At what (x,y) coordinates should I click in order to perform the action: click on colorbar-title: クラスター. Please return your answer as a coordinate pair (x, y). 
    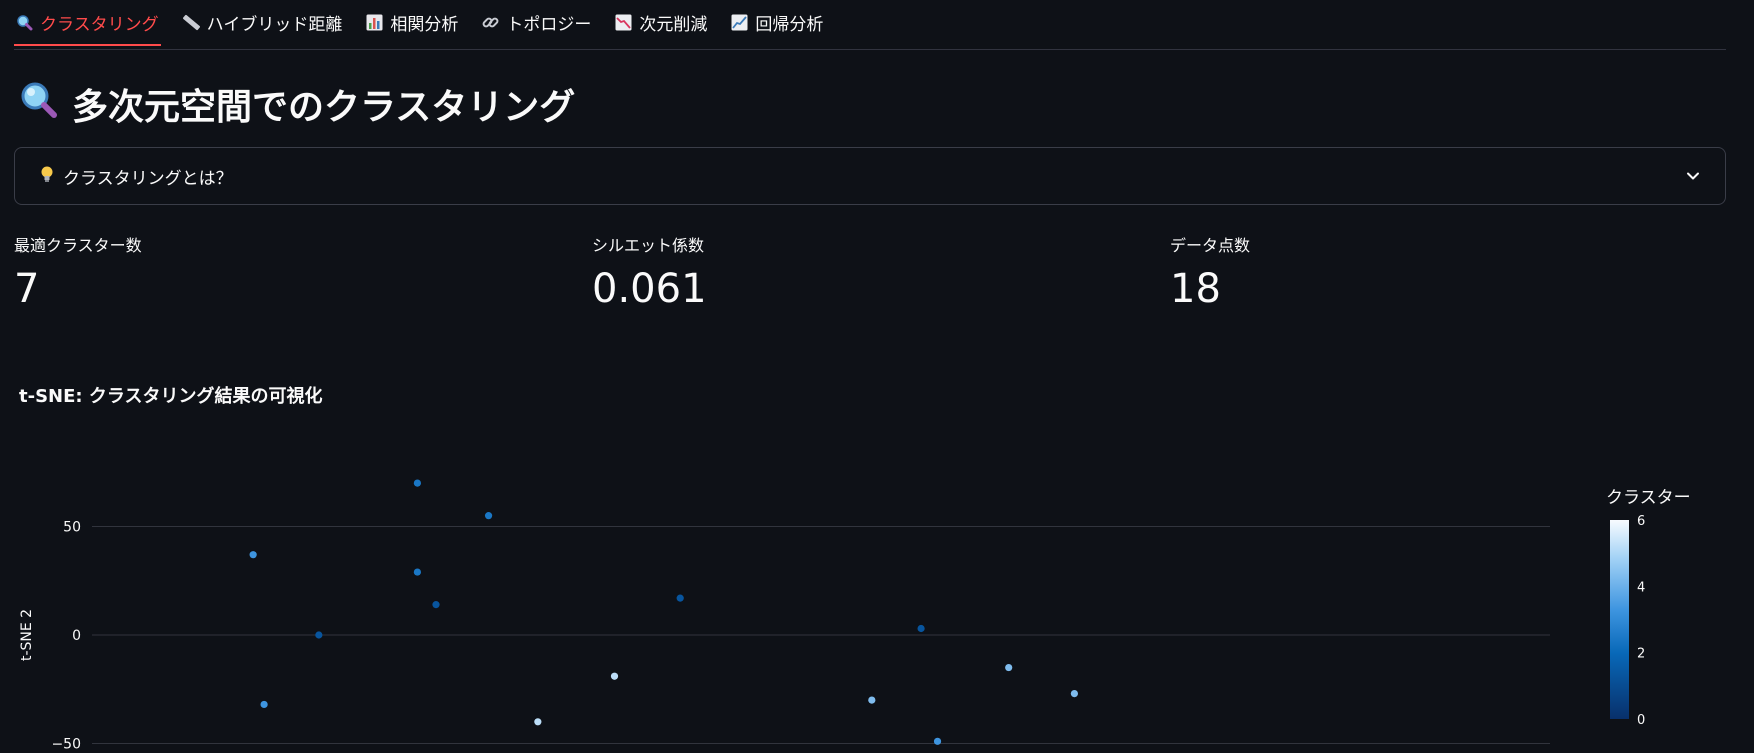
    Looking at the image, I should click on (1648, 498).